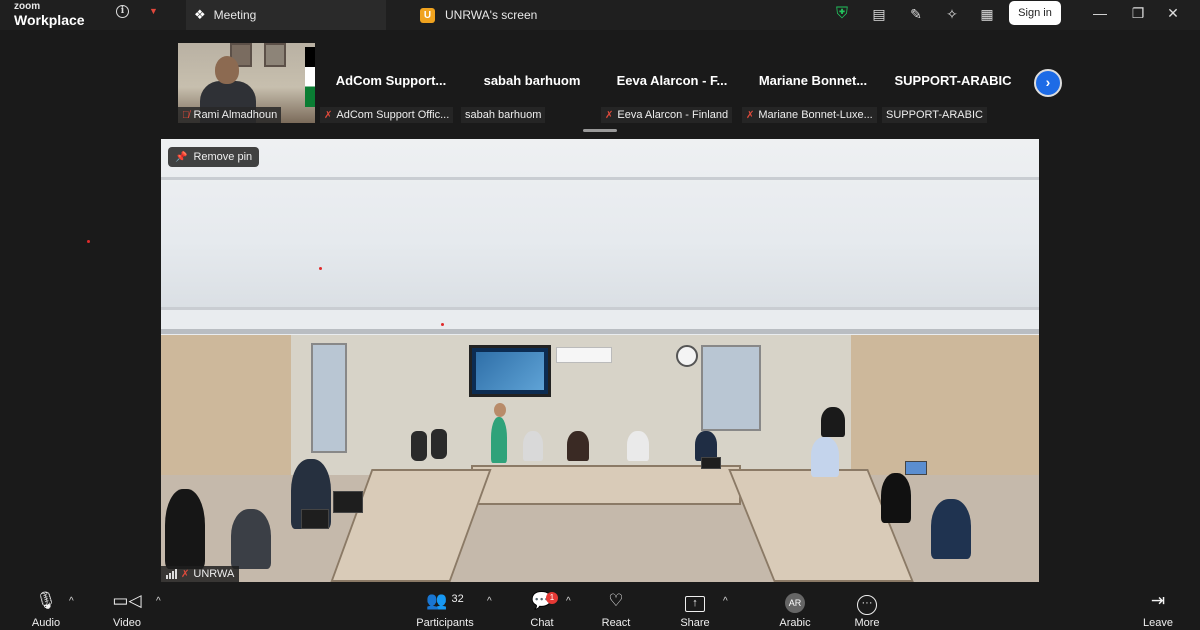 This screenshot has width=1200, height=630. I want to click on interpretation-button: AR Arabic, so click(795, 610).